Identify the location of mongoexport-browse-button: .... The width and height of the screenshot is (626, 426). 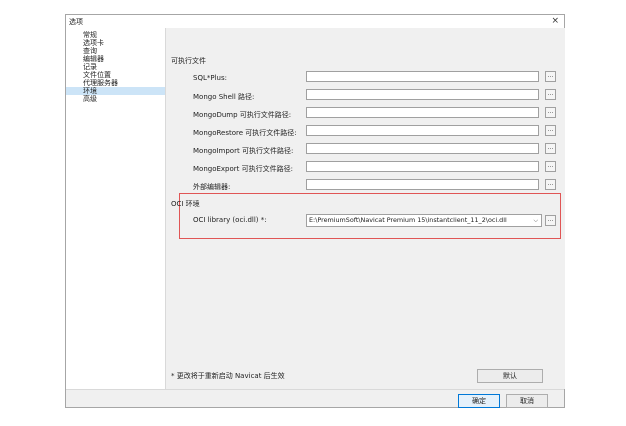
(550, 166).